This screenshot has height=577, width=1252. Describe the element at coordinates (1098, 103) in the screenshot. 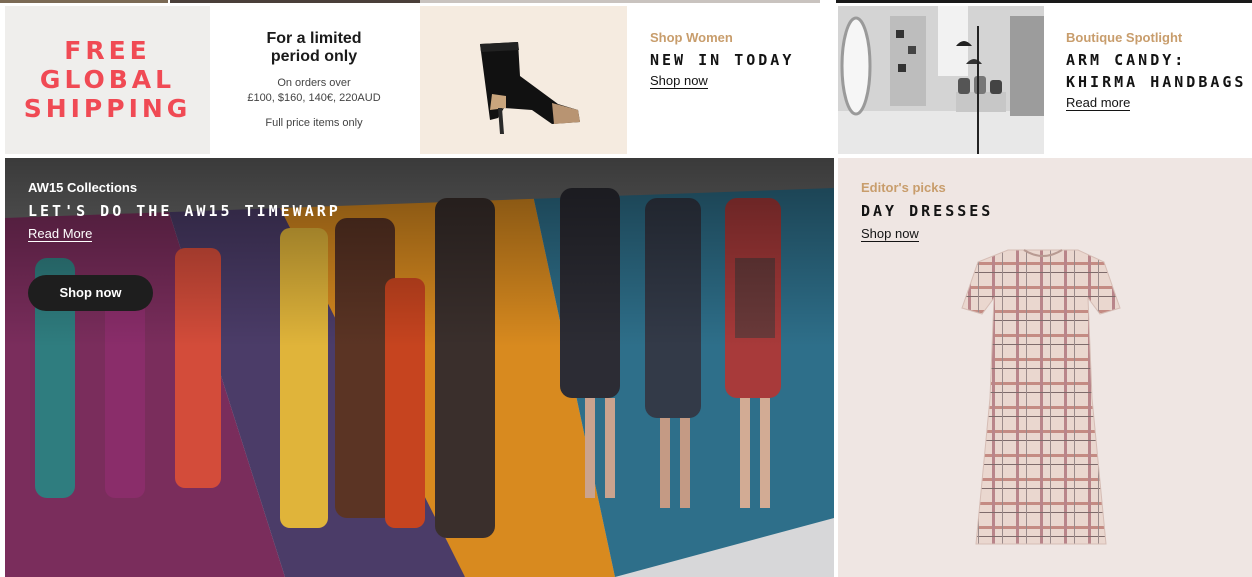

I see `boutique-read-more-link: Read more` at that location.